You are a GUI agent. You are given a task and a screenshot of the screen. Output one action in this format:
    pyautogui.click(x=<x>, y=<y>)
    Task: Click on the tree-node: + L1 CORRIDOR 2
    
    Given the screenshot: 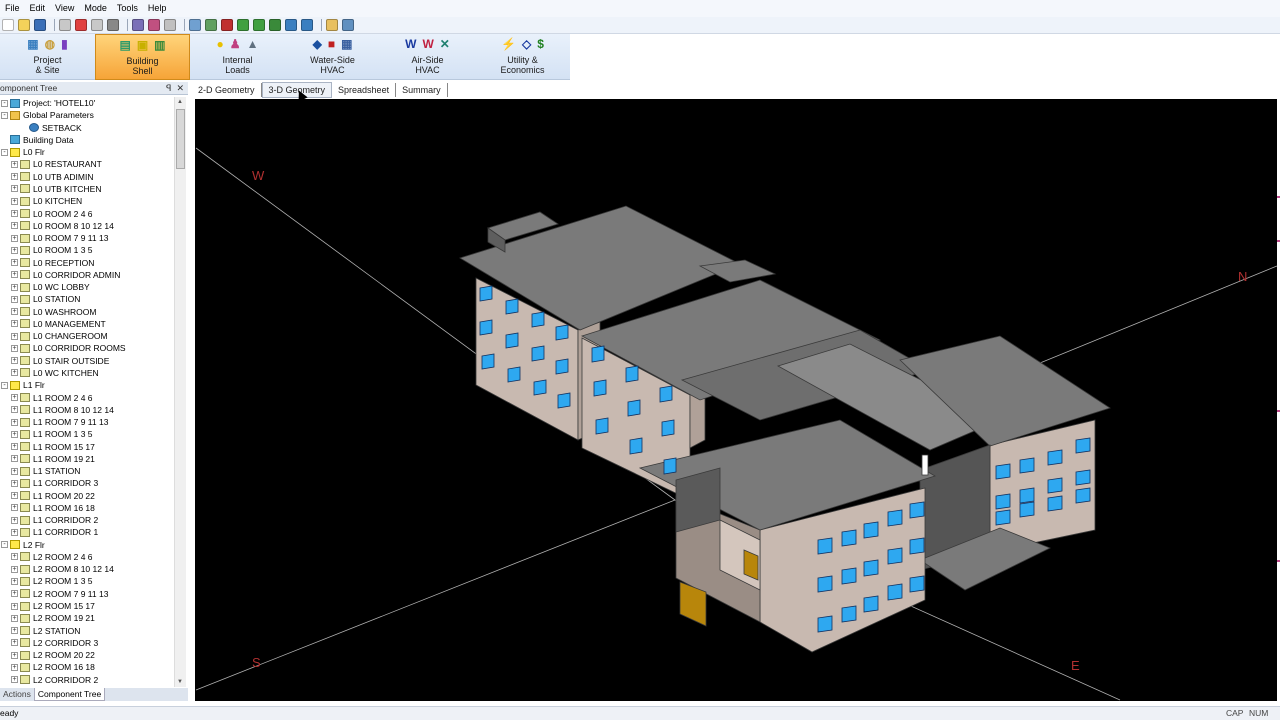 What is the action you would take?
    pyautogui.click(x=87, y=520)
    